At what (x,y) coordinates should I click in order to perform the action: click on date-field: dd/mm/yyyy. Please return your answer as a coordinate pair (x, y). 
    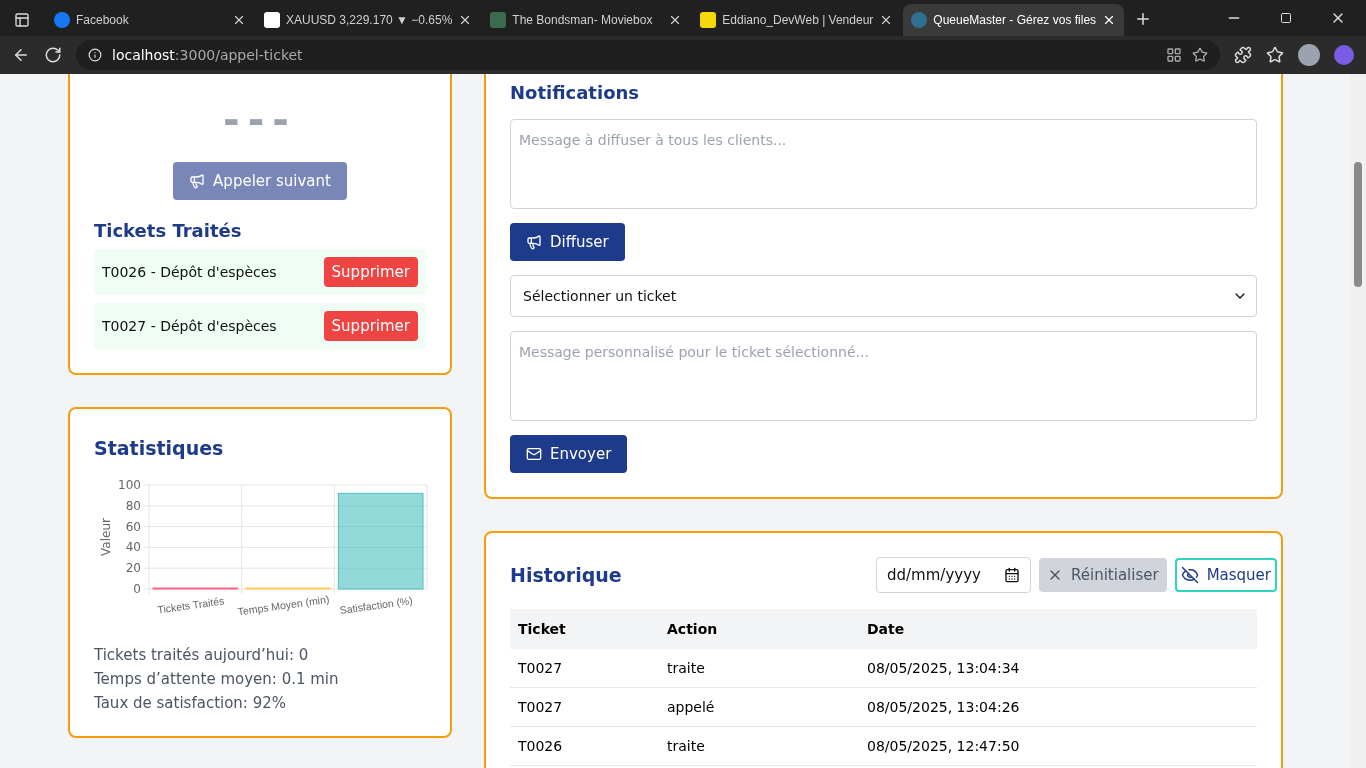
    Looking at the image, I should click on (953, 575).